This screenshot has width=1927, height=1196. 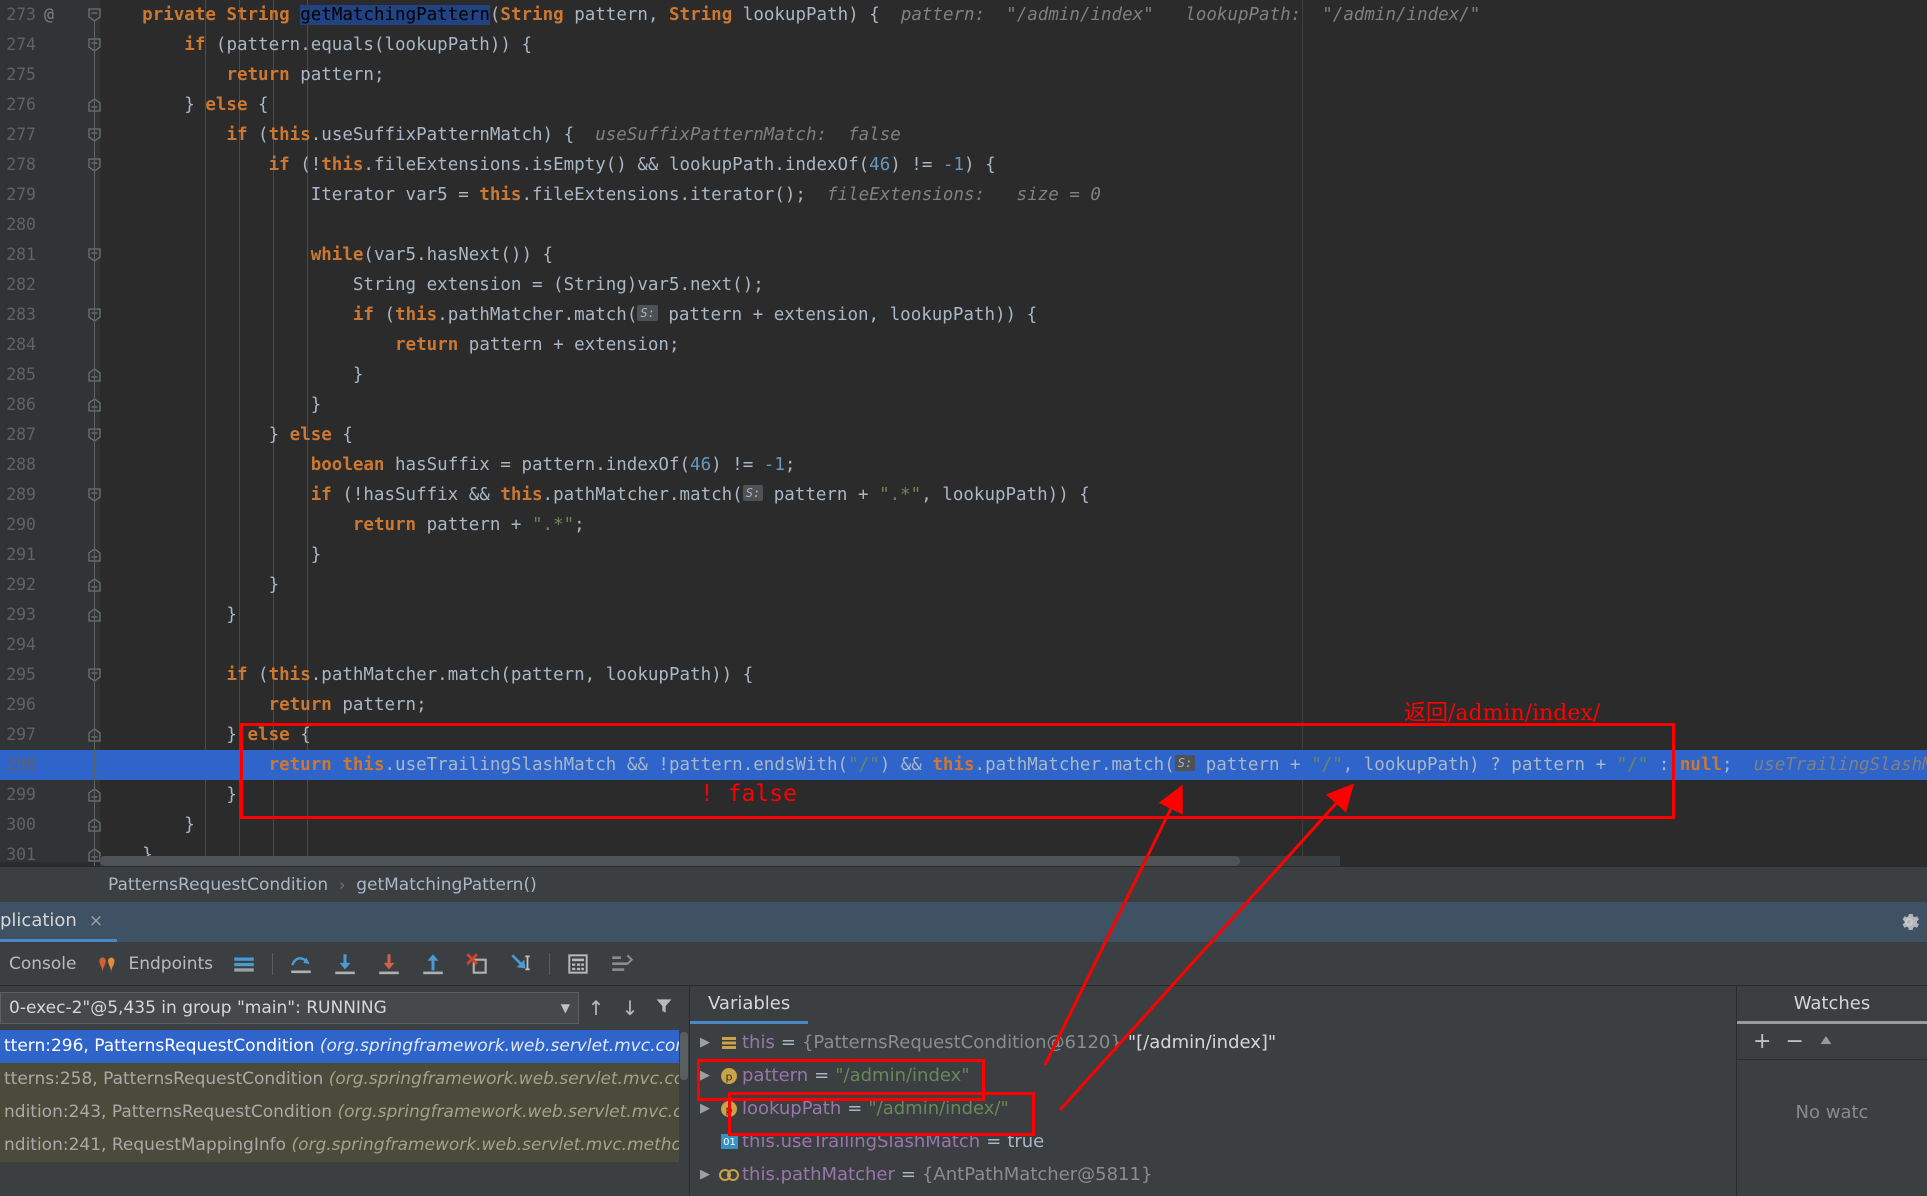 I want to click on show-execution-point-button, so click(x=244, y=964).